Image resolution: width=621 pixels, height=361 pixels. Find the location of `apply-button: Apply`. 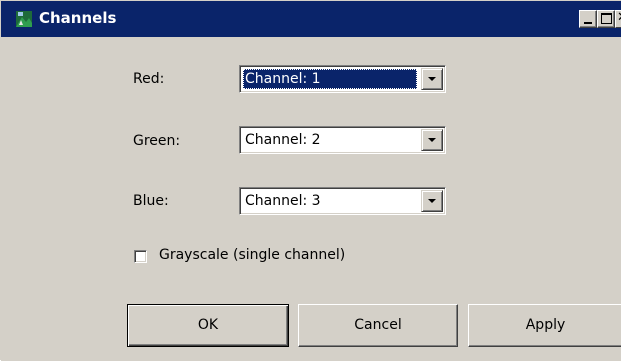

apply-button: Apply is located at coordinates (544, 325).